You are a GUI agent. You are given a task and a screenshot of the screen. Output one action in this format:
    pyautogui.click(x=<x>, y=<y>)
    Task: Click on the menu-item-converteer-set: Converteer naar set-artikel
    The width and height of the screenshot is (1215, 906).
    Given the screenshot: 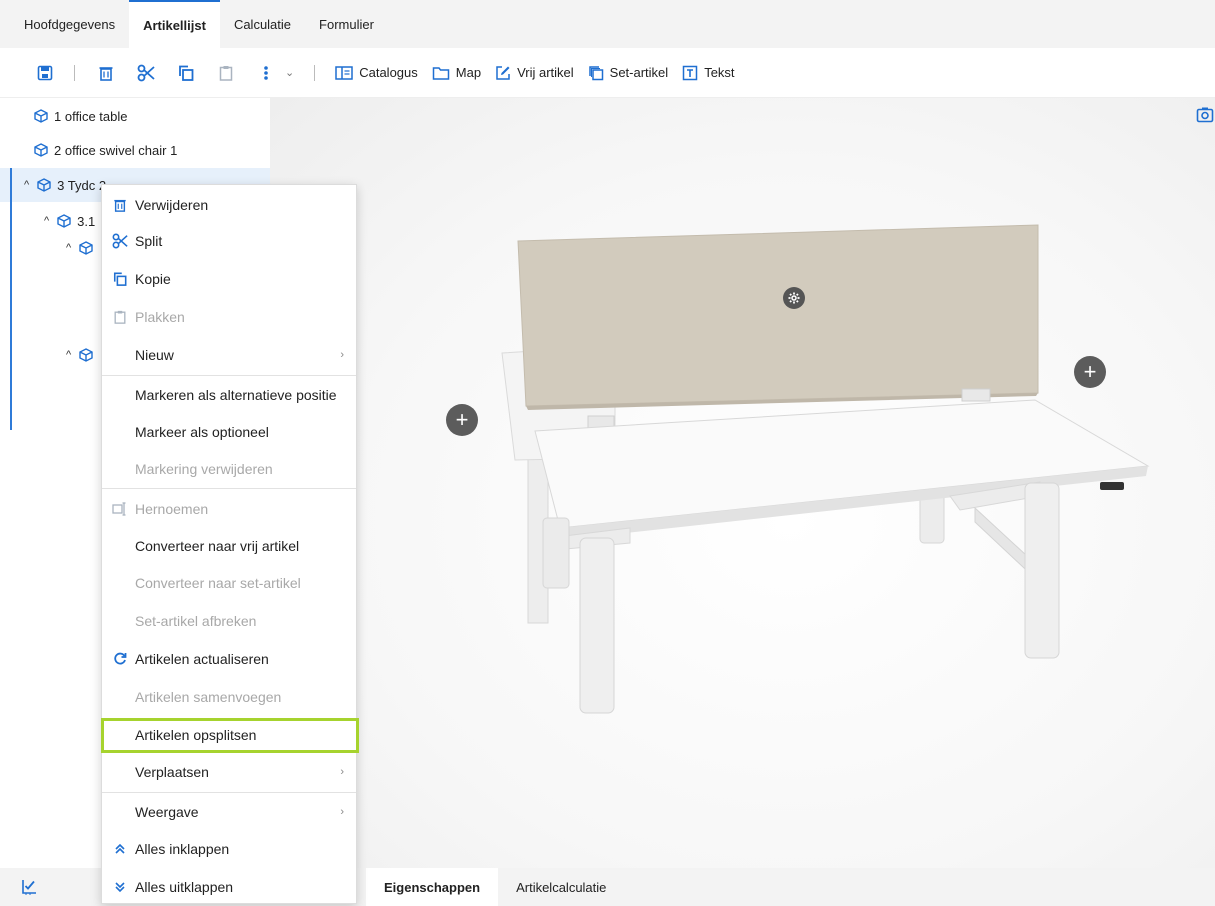 What is the action you would take?
    pyautogui.click(x=229, y=583)
    